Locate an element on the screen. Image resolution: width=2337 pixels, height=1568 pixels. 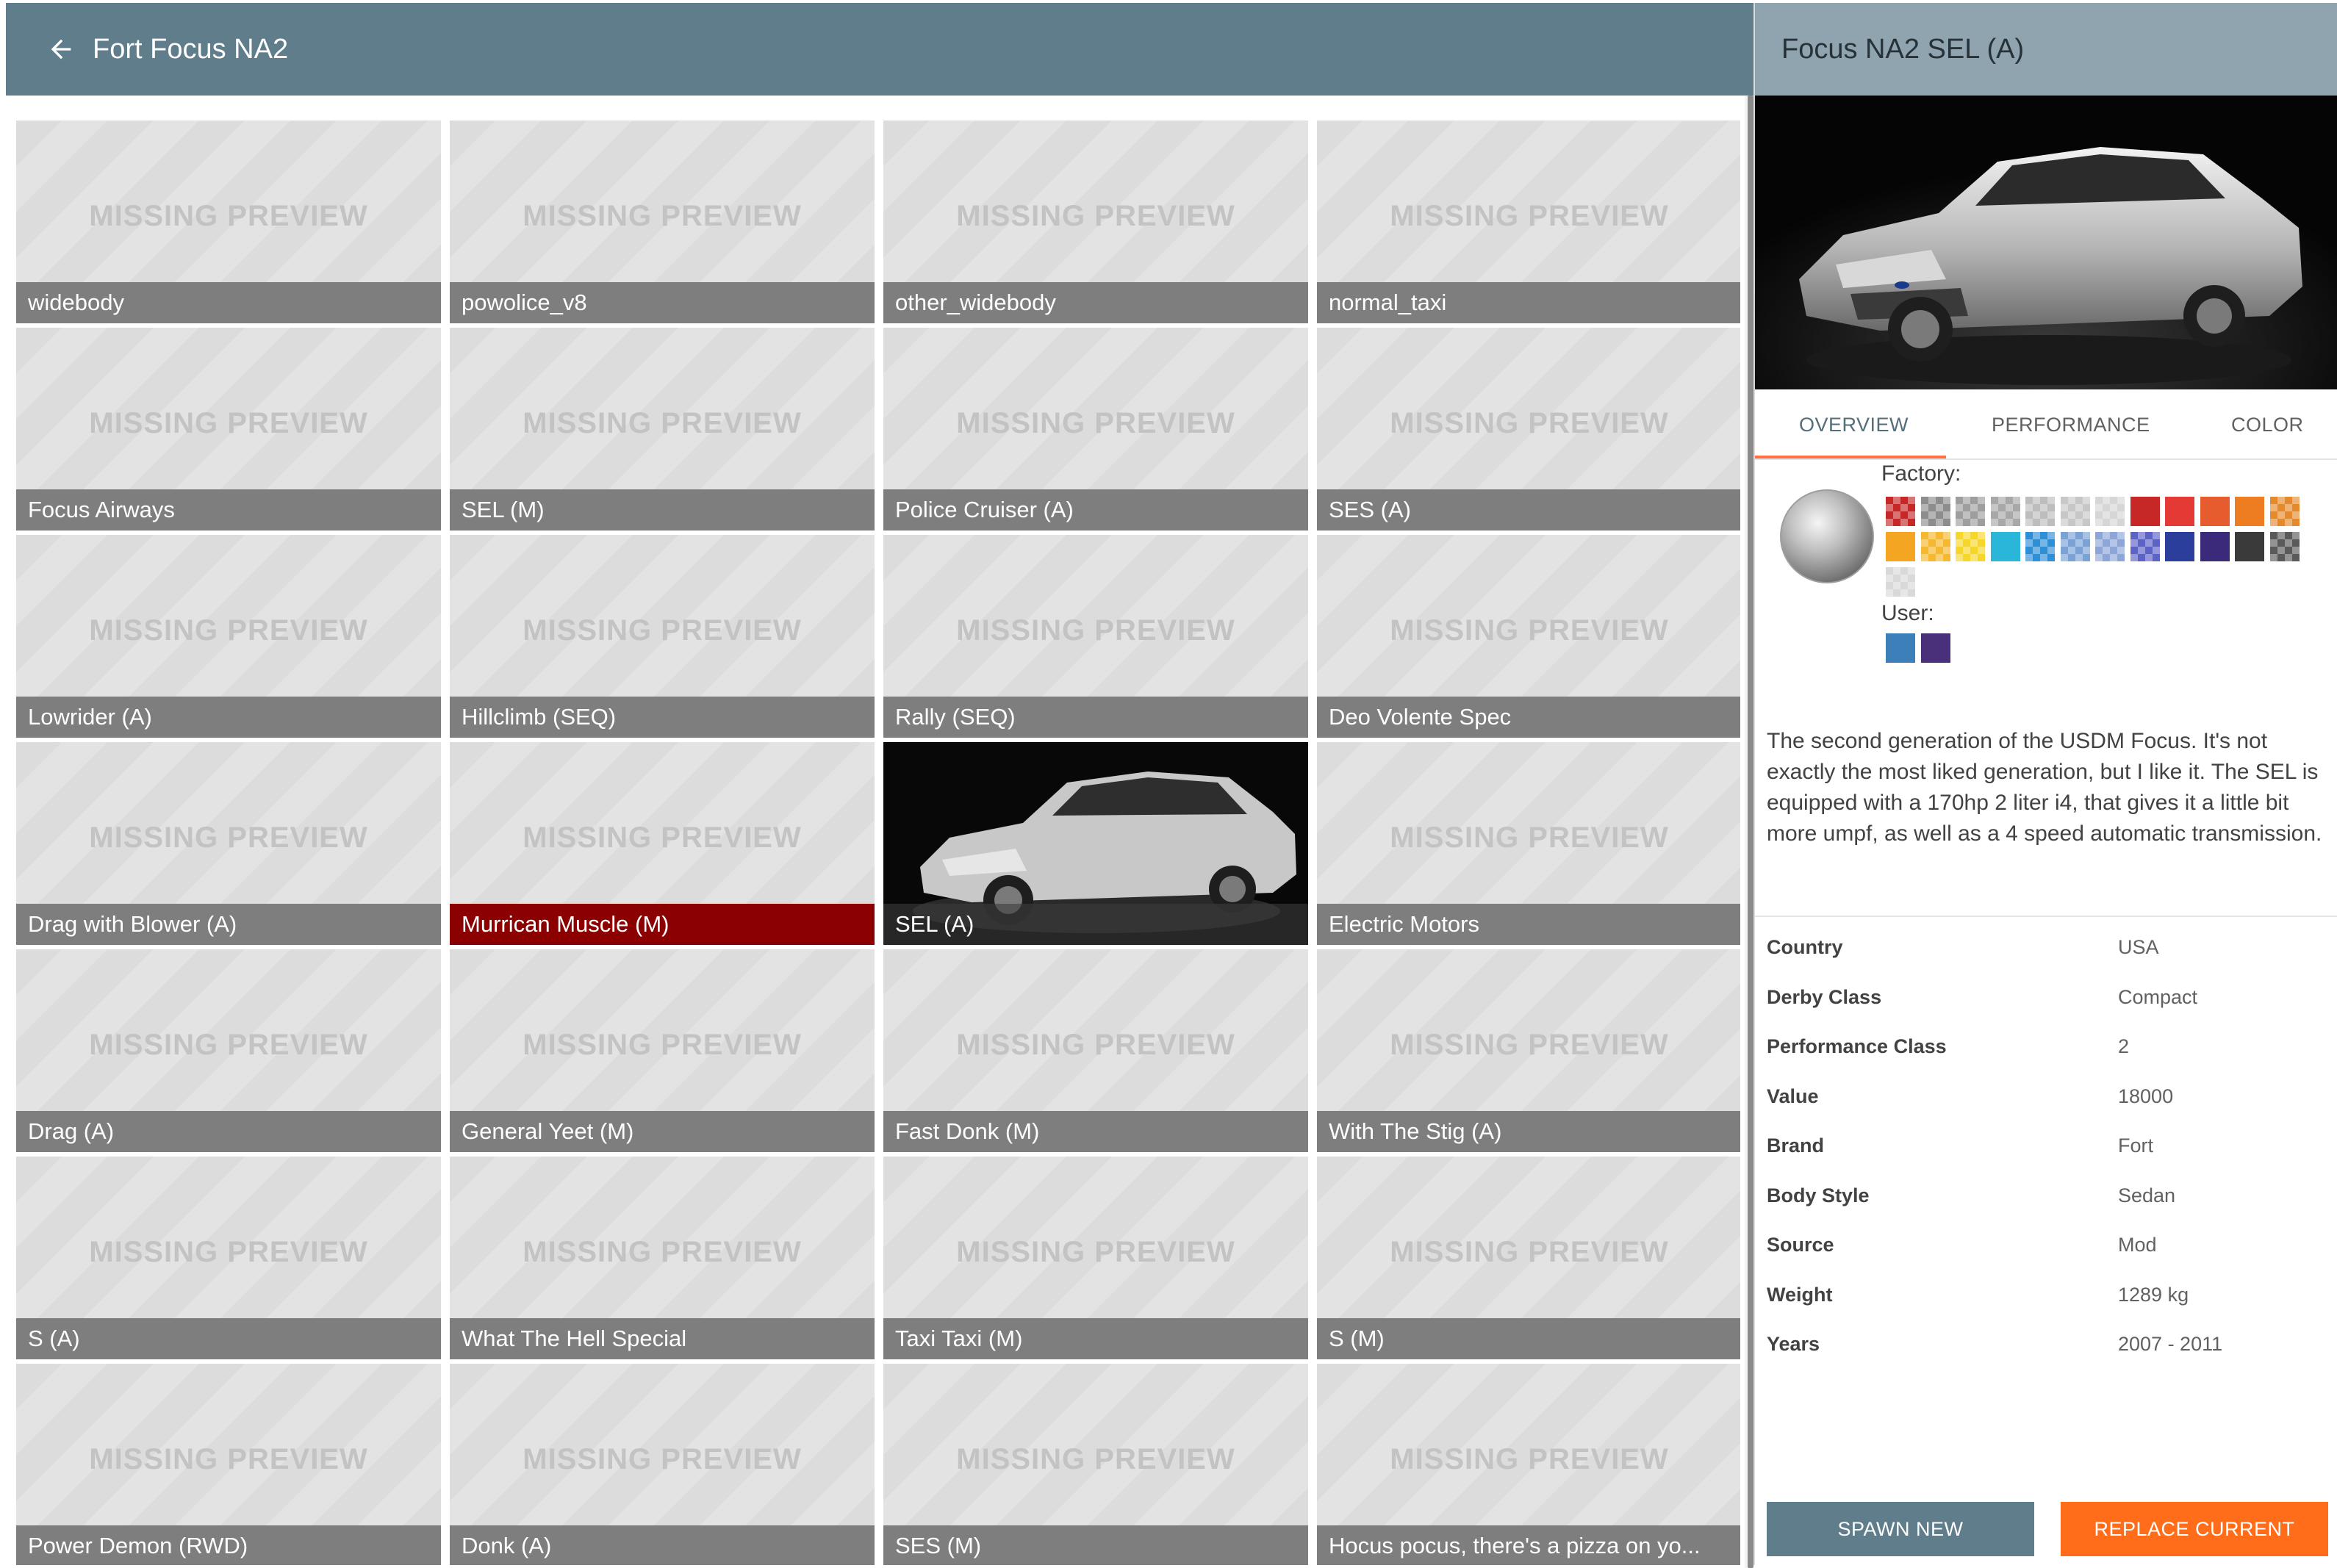
config-tile: MISSING PREVIEW Donk (A) is located at coordinates (662, 1464).